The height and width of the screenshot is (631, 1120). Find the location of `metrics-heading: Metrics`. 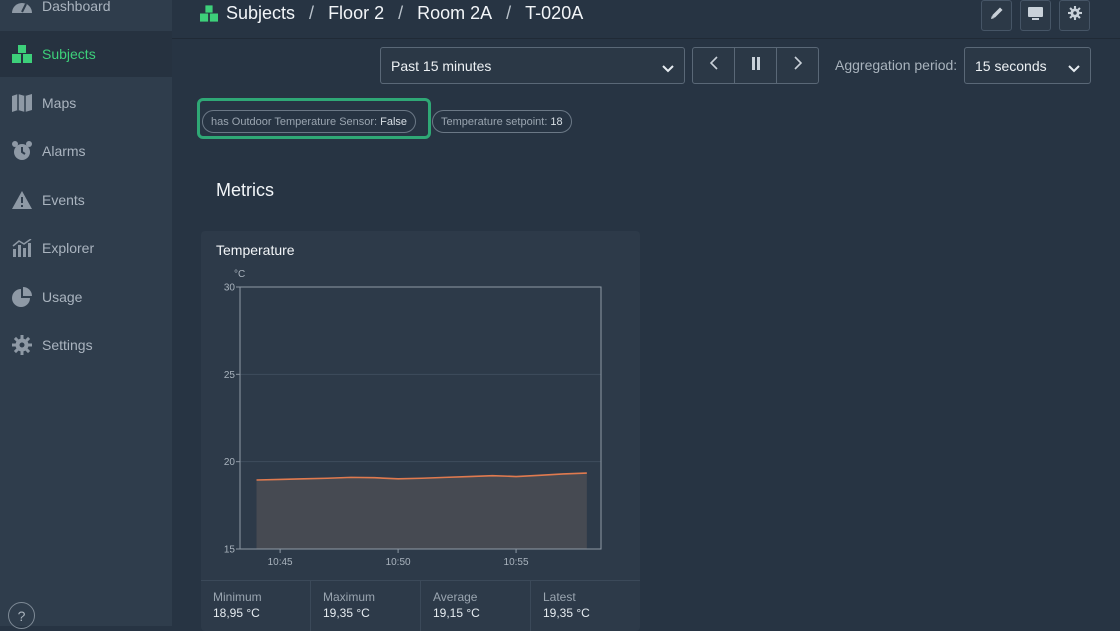

metrics-heading: Metrics is located at coordinates (245, 190).